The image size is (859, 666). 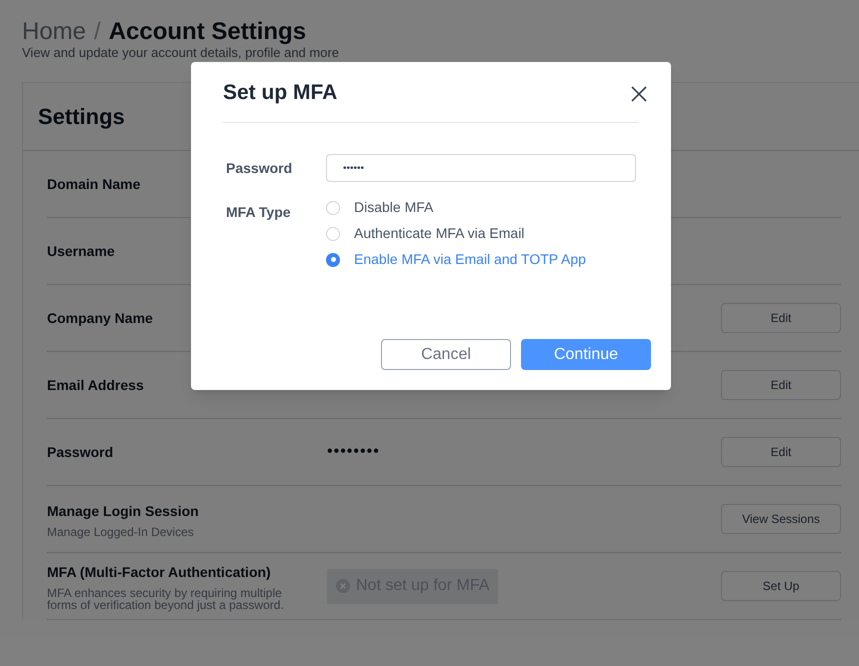 I want to click on radio-option: Enable MFA via Email and TOTP App, so click(x=456, y=259).